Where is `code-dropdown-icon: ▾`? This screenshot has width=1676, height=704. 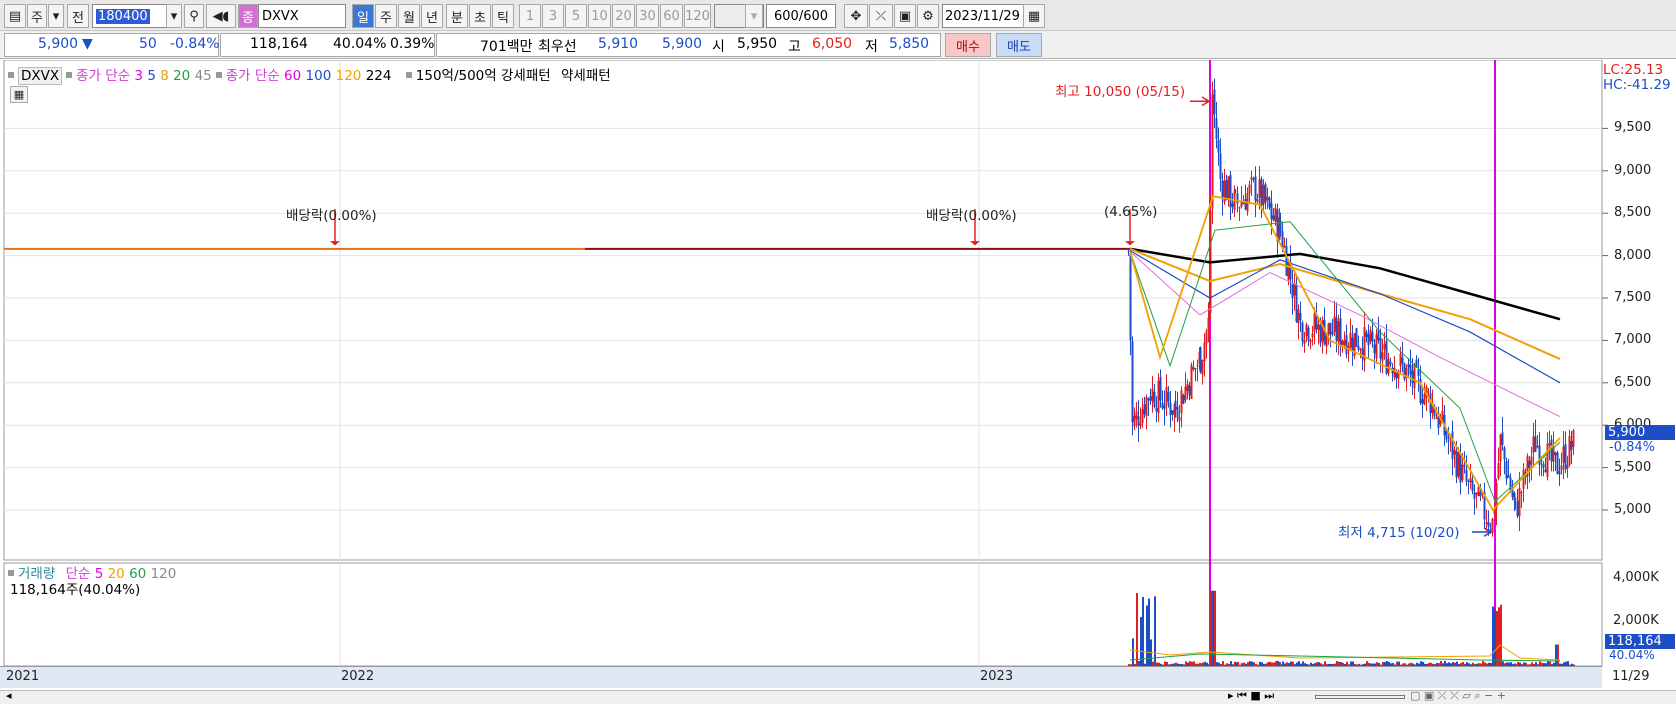 code-dropdown-icon: ▾ is located at coordinates (174, 16).